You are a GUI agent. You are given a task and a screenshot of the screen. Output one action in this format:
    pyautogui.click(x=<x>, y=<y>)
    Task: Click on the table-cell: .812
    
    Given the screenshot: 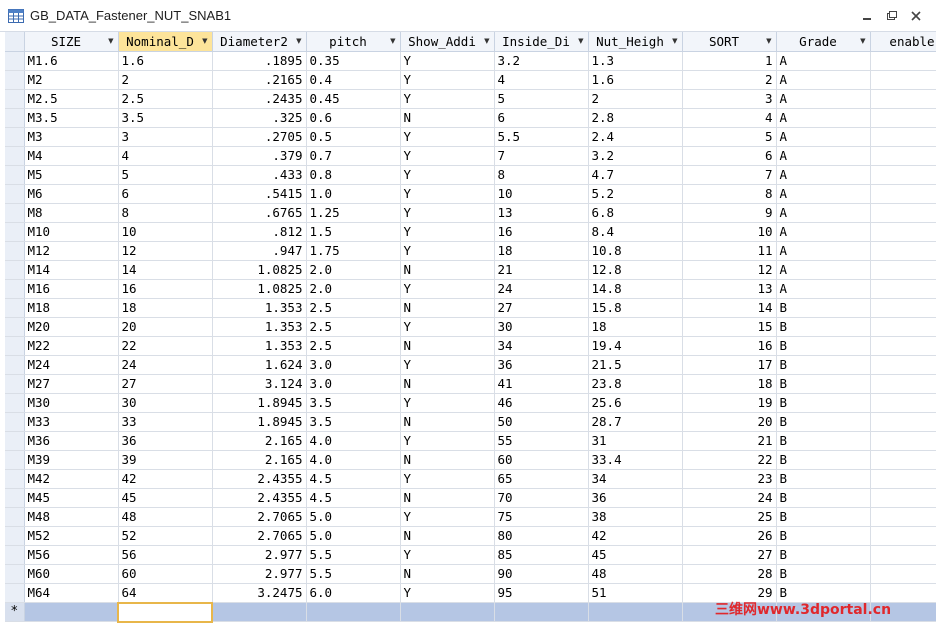 What is the action you would take?
    pyautogui.click(x=259, y=232)
    